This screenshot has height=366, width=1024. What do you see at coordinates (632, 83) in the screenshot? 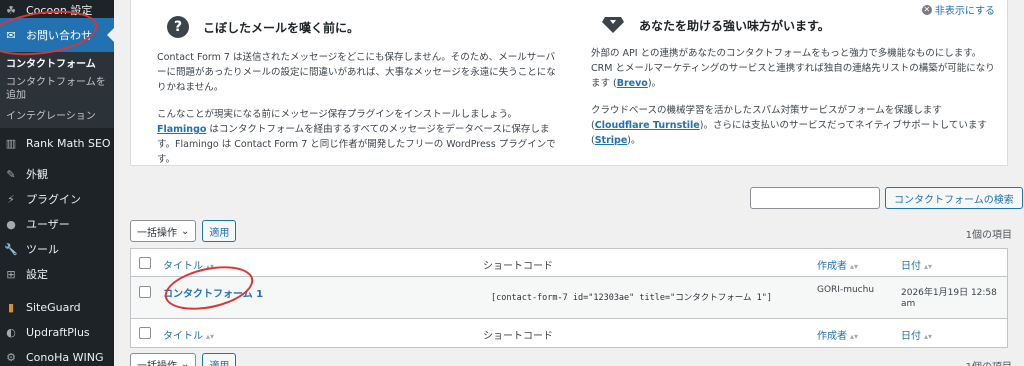
I see `brevo-link: Brevo` at bounding box center [632, 83].